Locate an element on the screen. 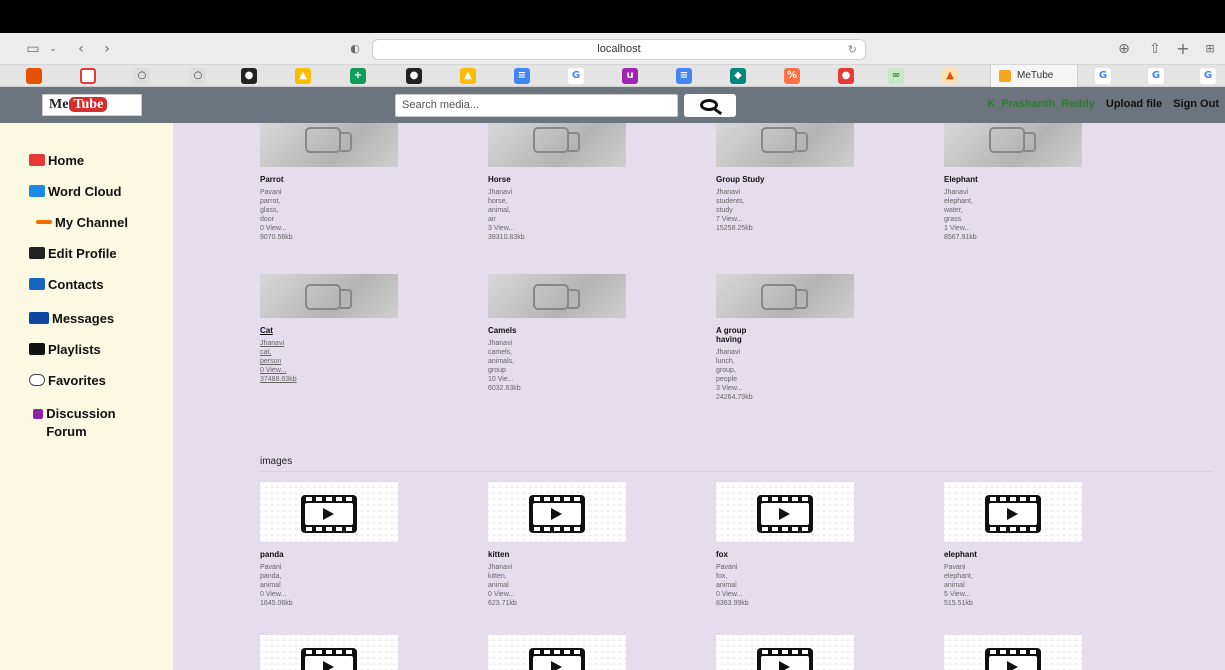  media-tag: water, is located at coordinates (953, 210).